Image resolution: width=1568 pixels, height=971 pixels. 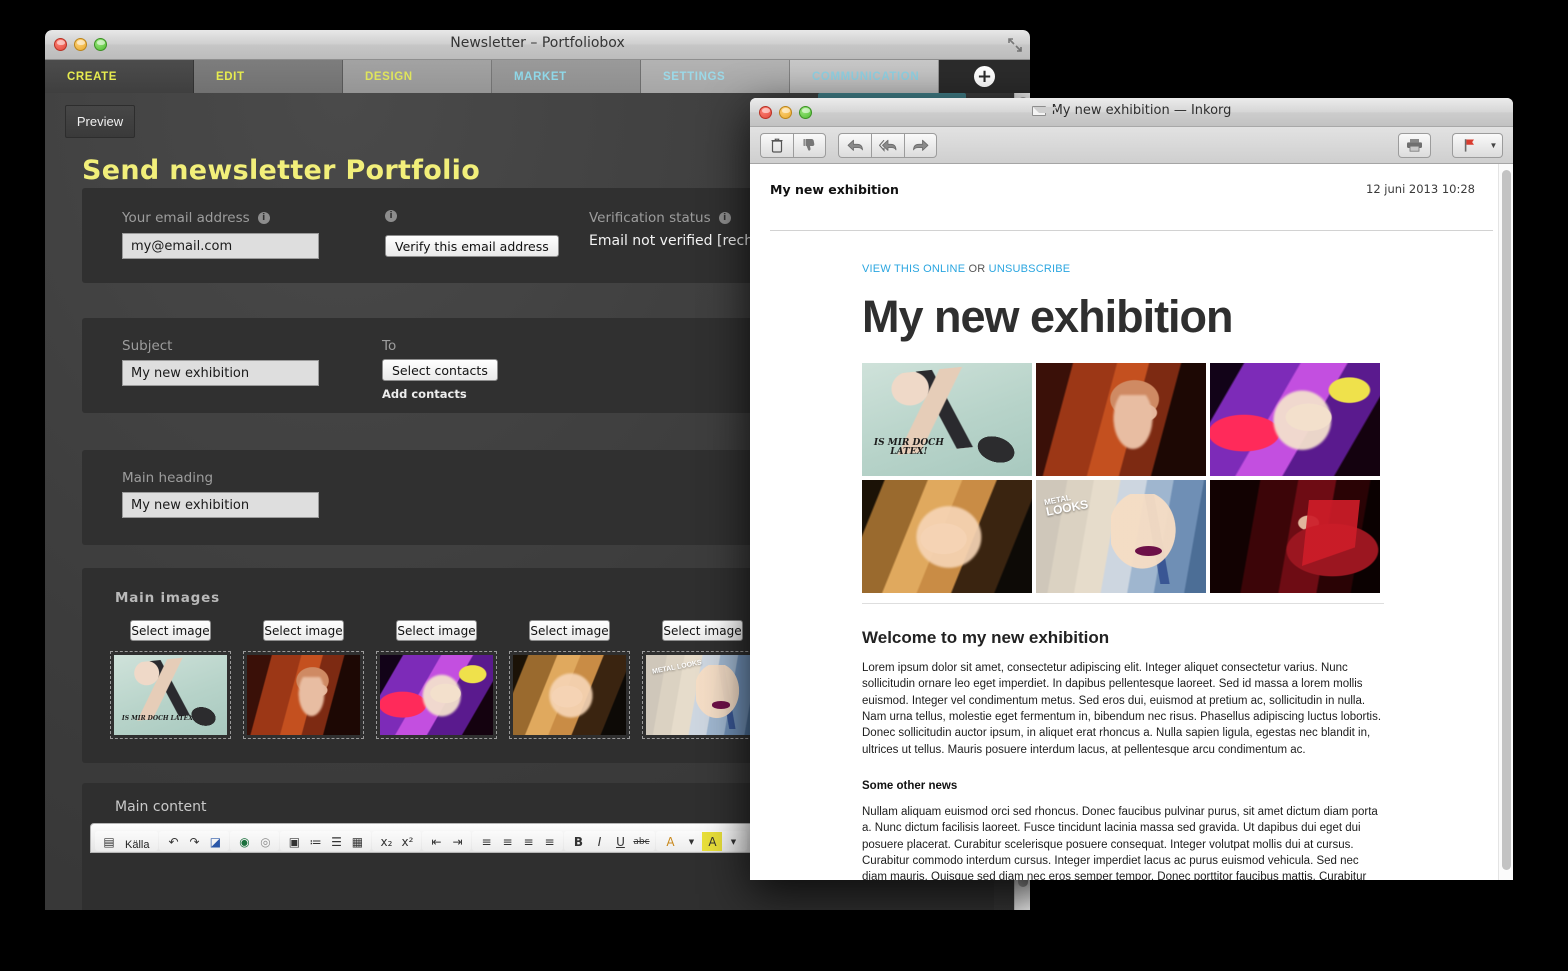 I want to click on tab-edit: EDIT, so click(x=268, y=76).